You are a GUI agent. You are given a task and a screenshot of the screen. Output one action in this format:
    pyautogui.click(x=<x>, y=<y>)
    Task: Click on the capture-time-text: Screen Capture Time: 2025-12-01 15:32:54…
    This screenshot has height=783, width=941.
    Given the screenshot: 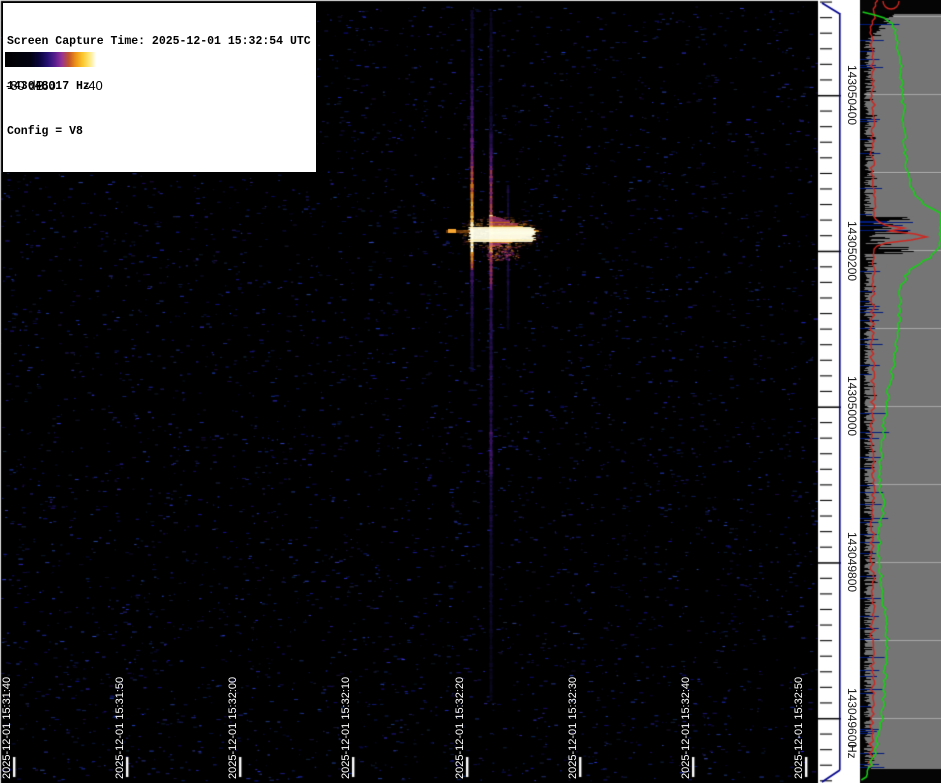 What is the action you would take?
    pyautogui.click(x=159, y=41)
    